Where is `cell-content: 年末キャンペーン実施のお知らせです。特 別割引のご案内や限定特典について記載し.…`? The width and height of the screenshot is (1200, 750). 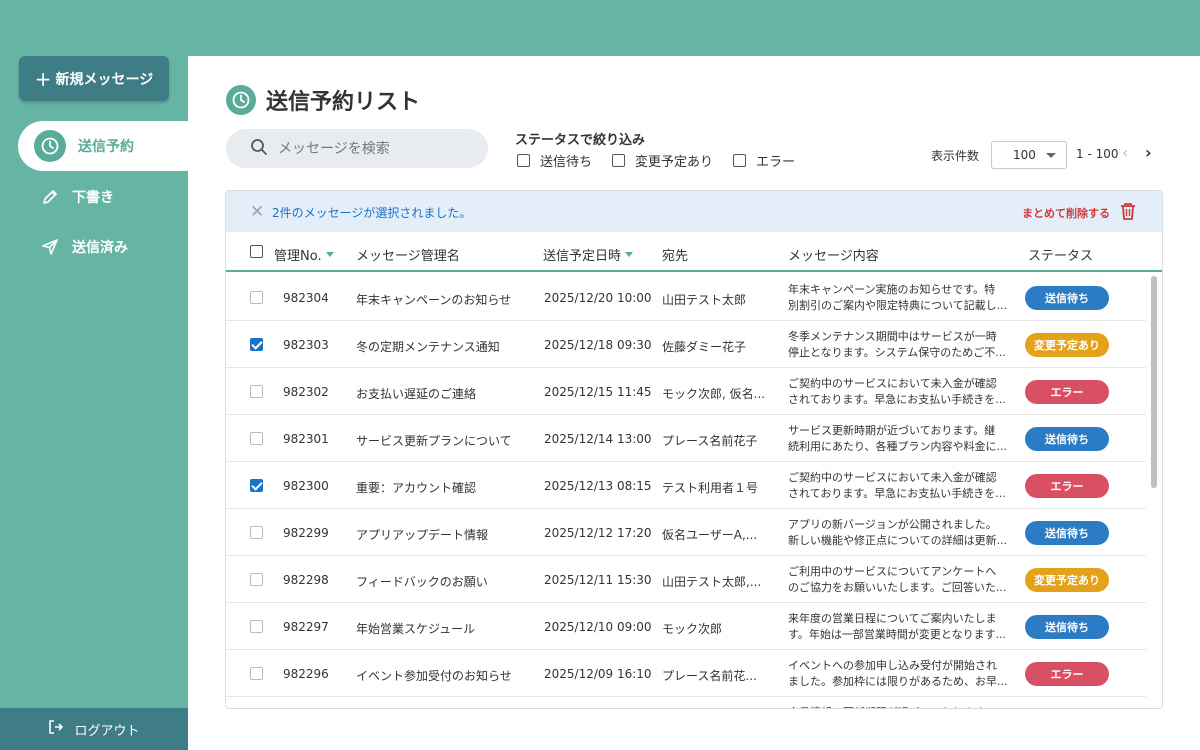
cell-content: 年末キャンペーン実施のお知らせです。特 別割引のご案内や限定特典について記載し.… is located at coordinates (898, 297).